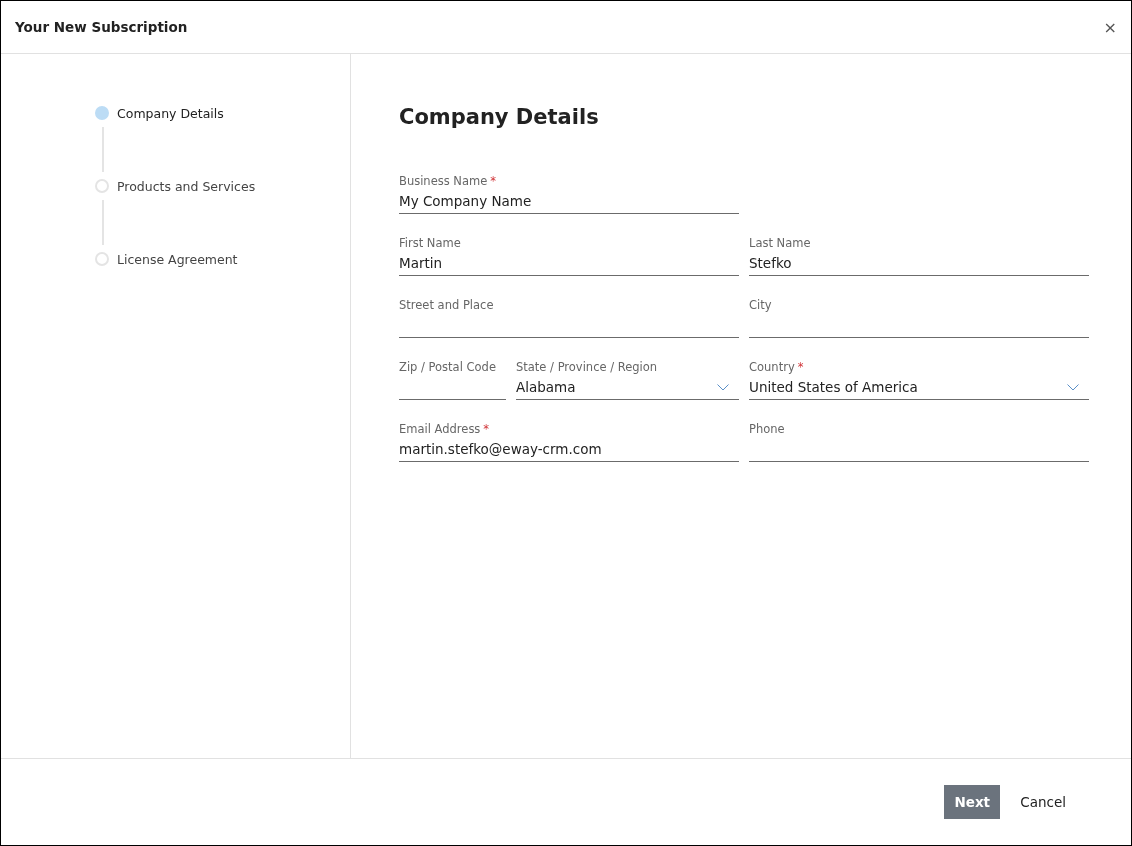 The height and width of the screenshot is (846, 1132). What do you see at coordinates (430, 243) in the screenshot?
I see `field-label: First Name` at bounding box center [430, 243].